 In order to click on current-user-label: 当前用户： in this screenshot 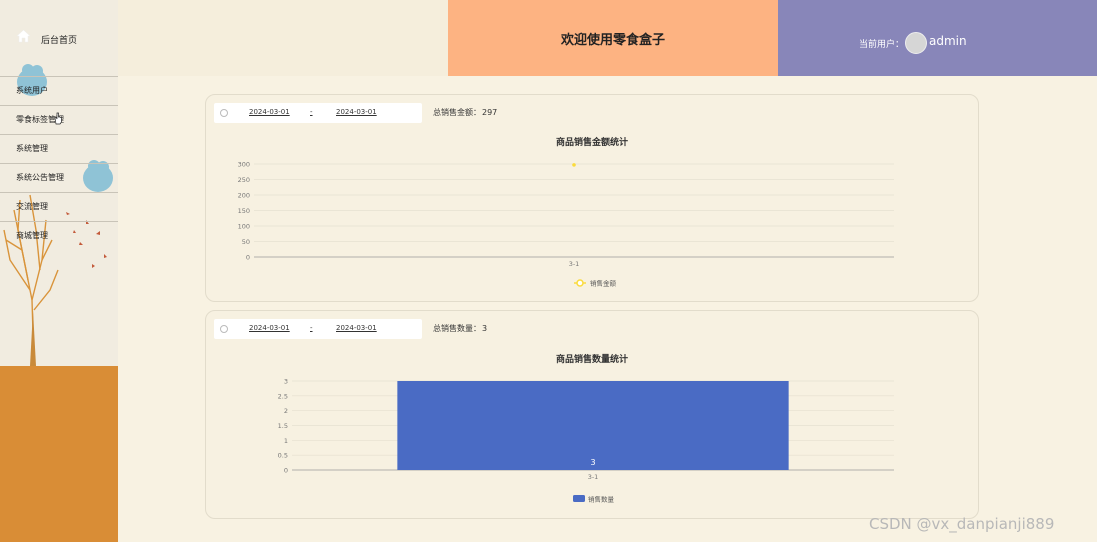, I will do `click(882, 45)`.